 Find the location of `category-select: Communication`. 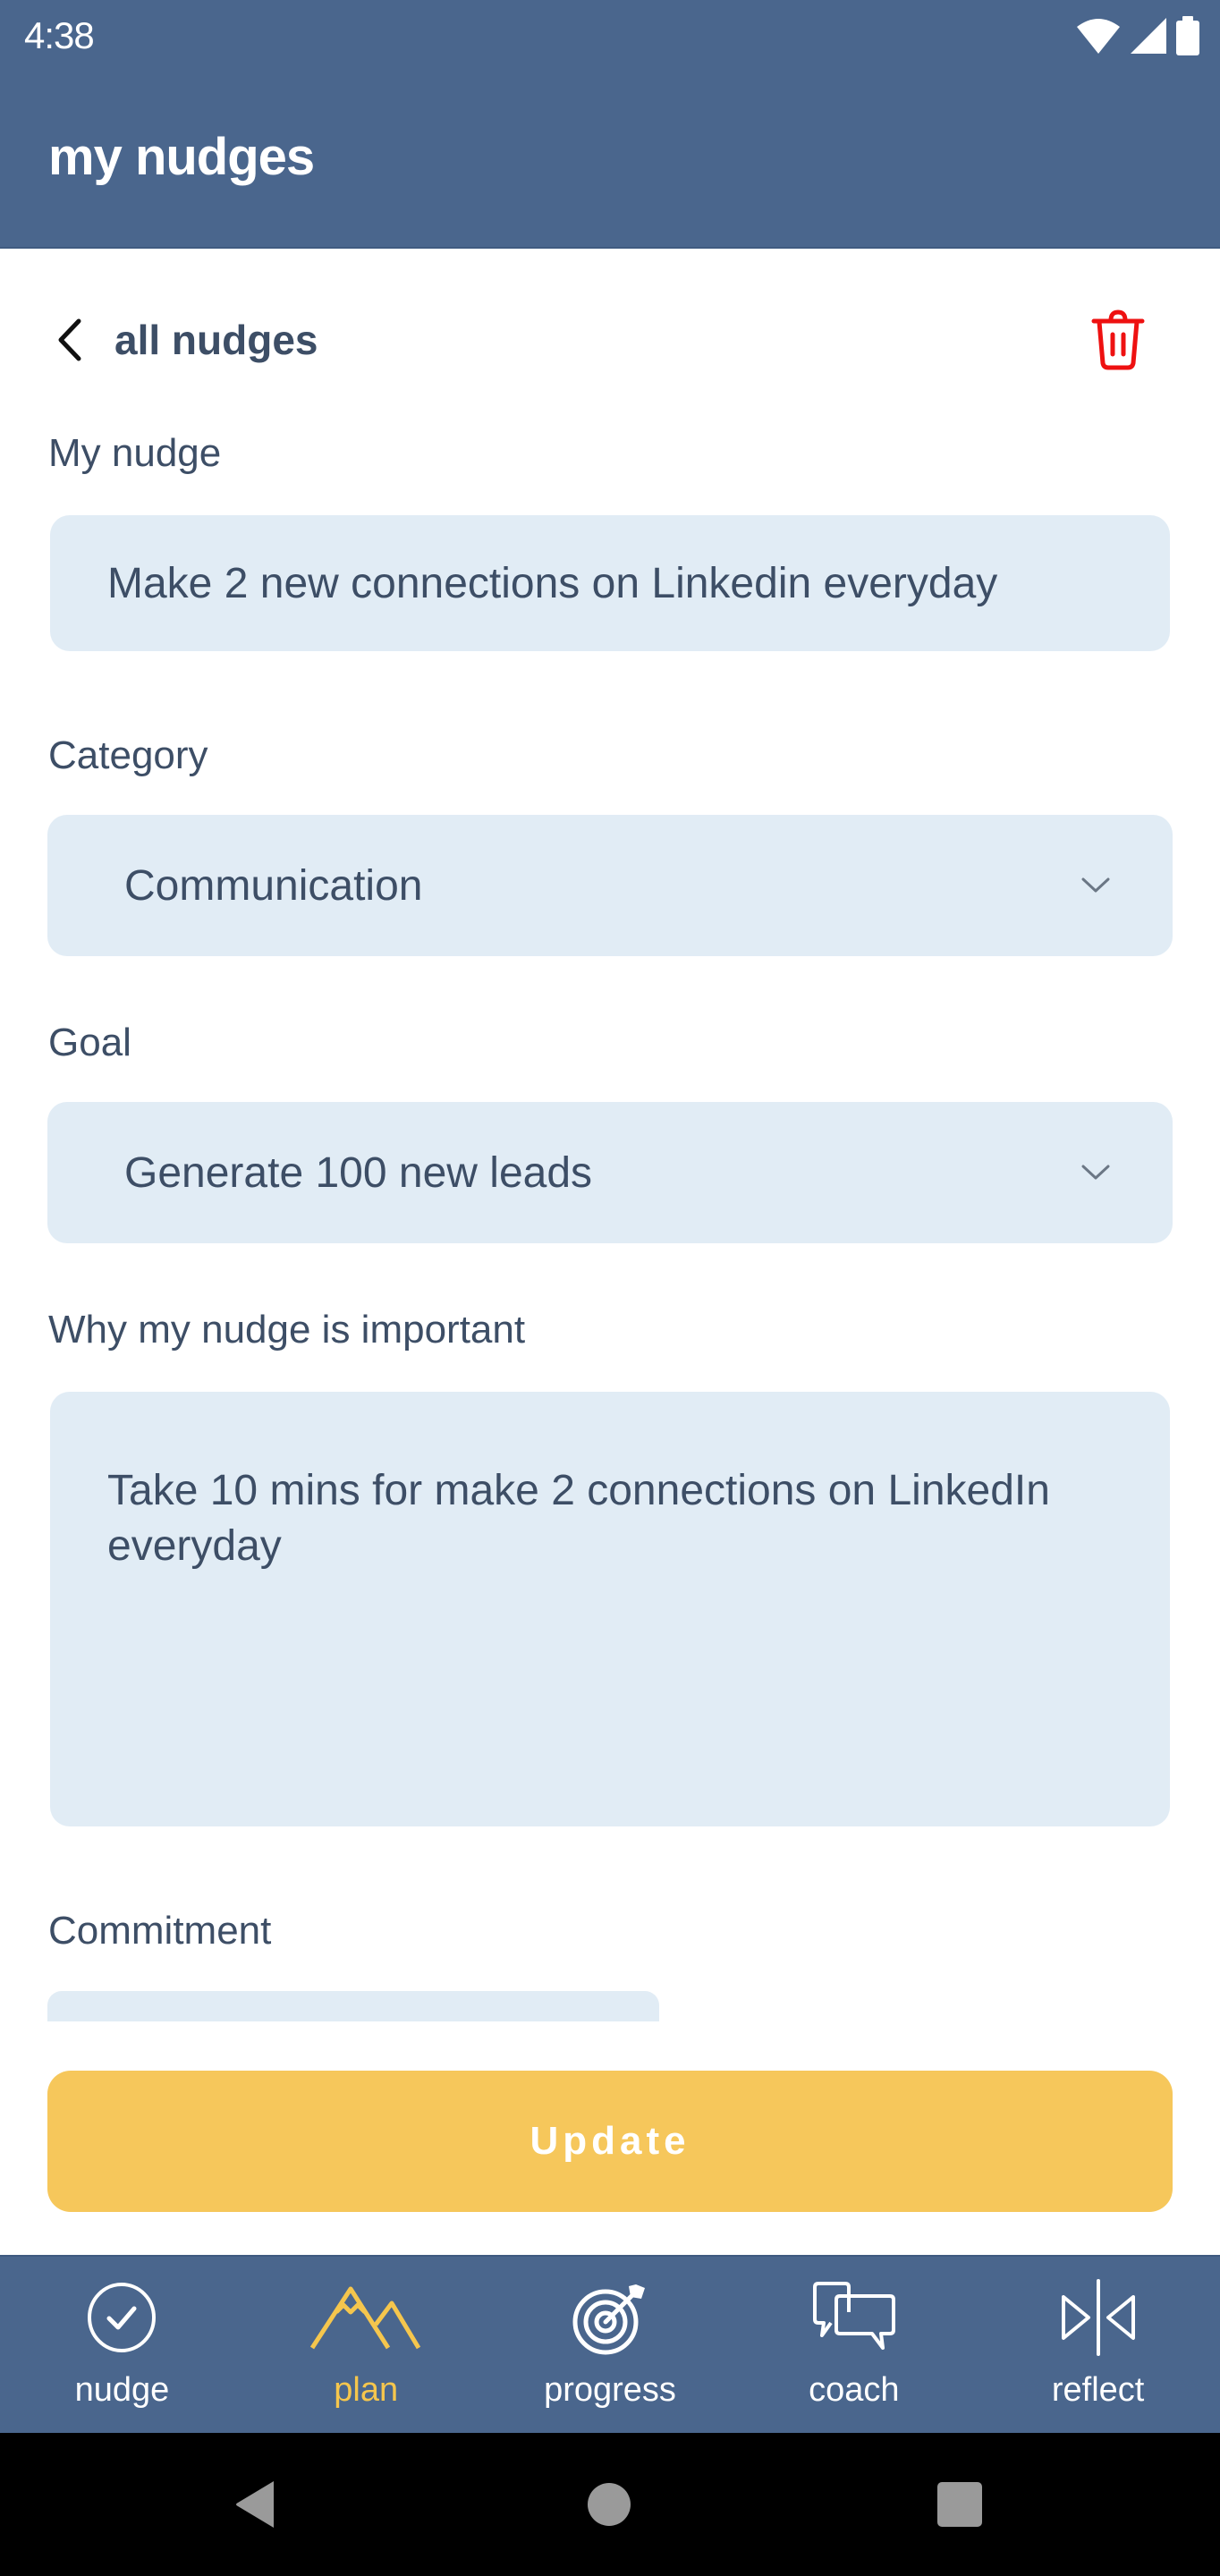

category-select: Communication is located at coordinates (610, 885).